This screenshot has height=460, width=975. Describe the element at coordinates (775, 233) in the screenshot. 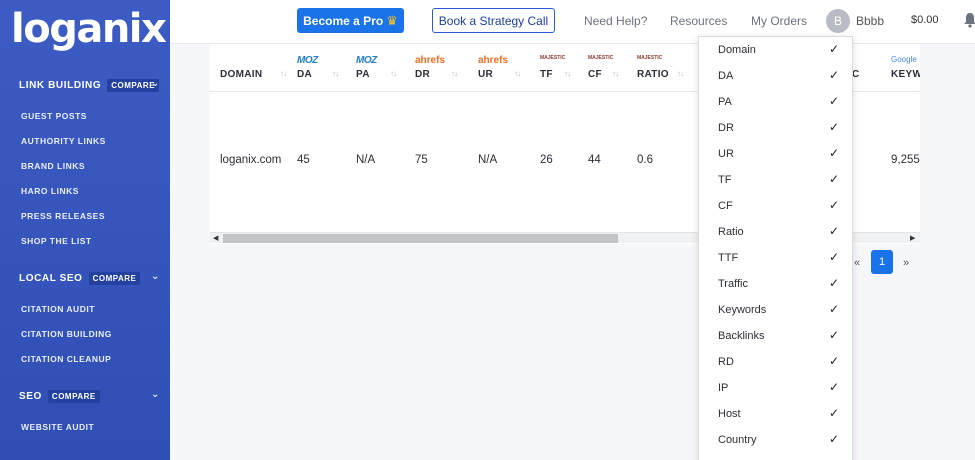

I see `dropdown-item-ratio: Ratio ✓` at that location.